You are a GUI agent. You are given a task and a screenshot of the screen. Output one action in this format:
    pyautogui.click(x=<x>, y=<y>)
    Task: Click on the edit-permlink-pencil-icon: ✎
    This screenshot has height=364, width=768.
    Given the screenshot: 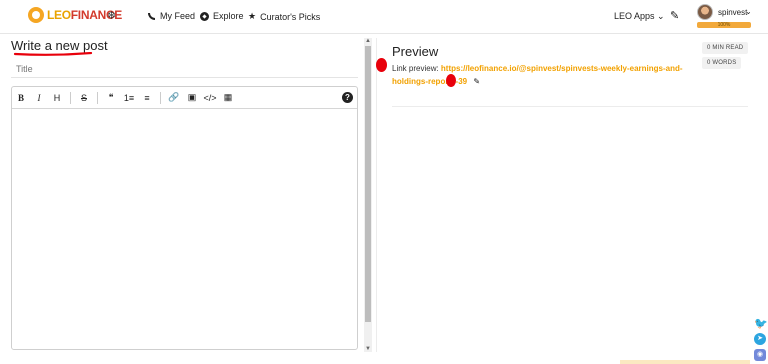 What is the action you would take?
    pyautogui.click(x=476, y=81)
    